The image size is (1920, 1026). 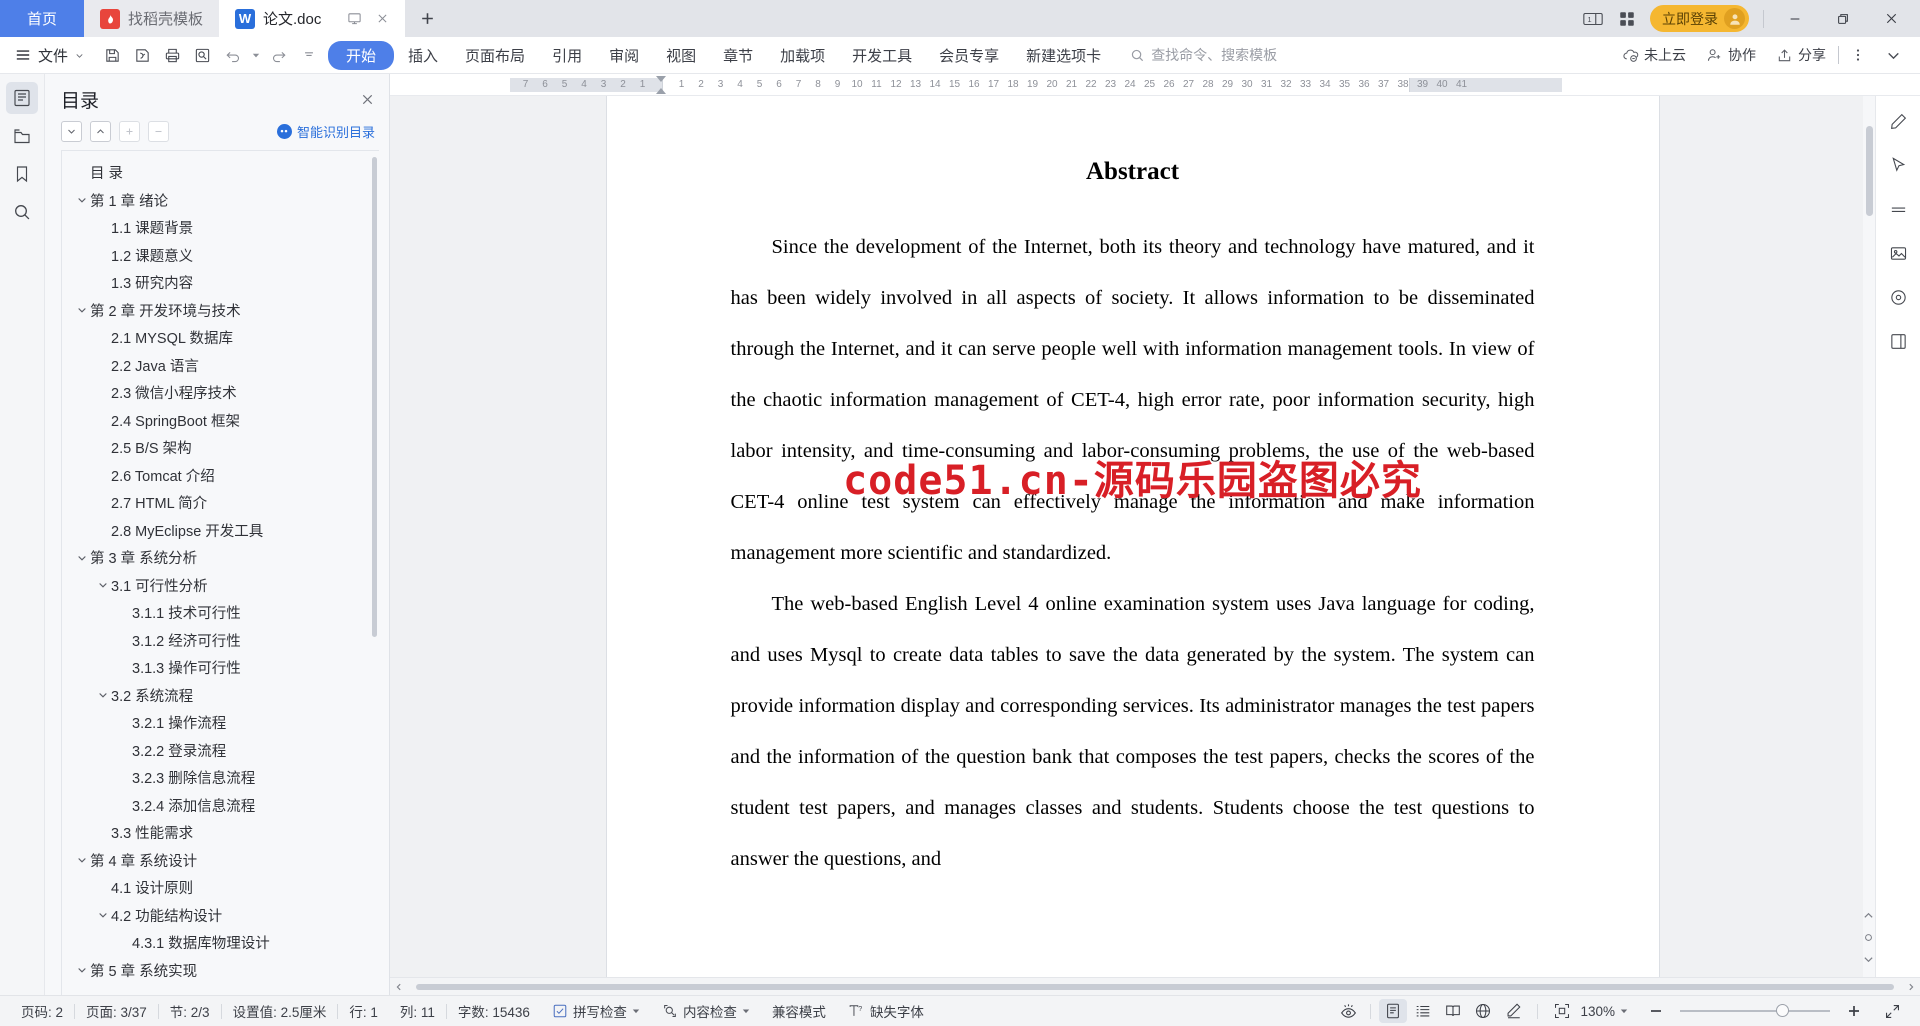 What do you see at coordinates (1423, 1011) in the screenshot?
I see `outline-view-icon` at bounding box center [1423, 1011].